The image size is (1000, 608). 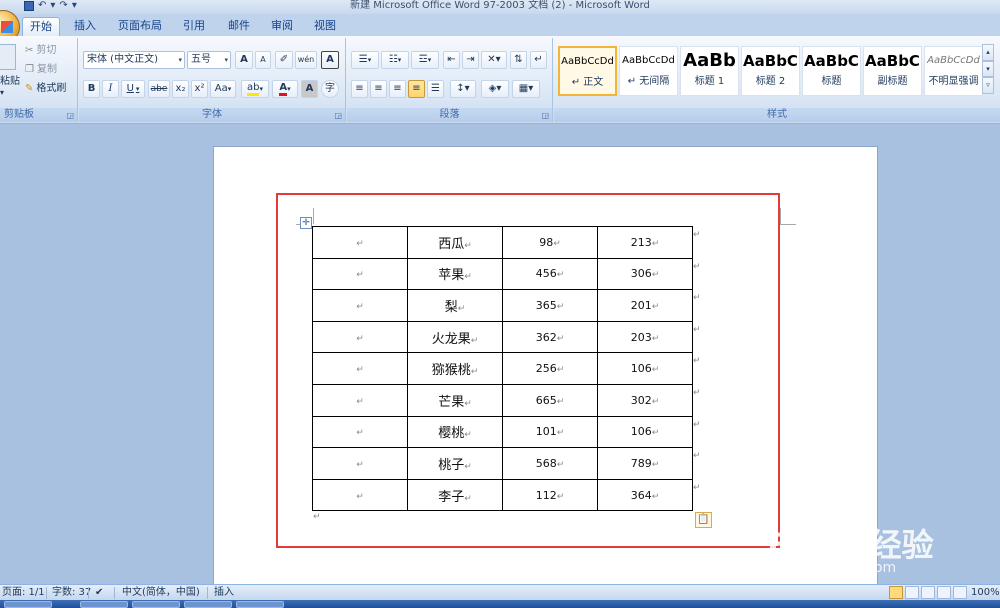 What do you see at coordinates (7, 27) in the screenshot?
I see `office-logo-icon` at bounding box center [7, 27].